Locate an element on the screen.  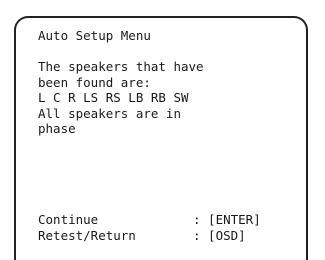
continue-label: Continue is located at coordinates (68, 219).